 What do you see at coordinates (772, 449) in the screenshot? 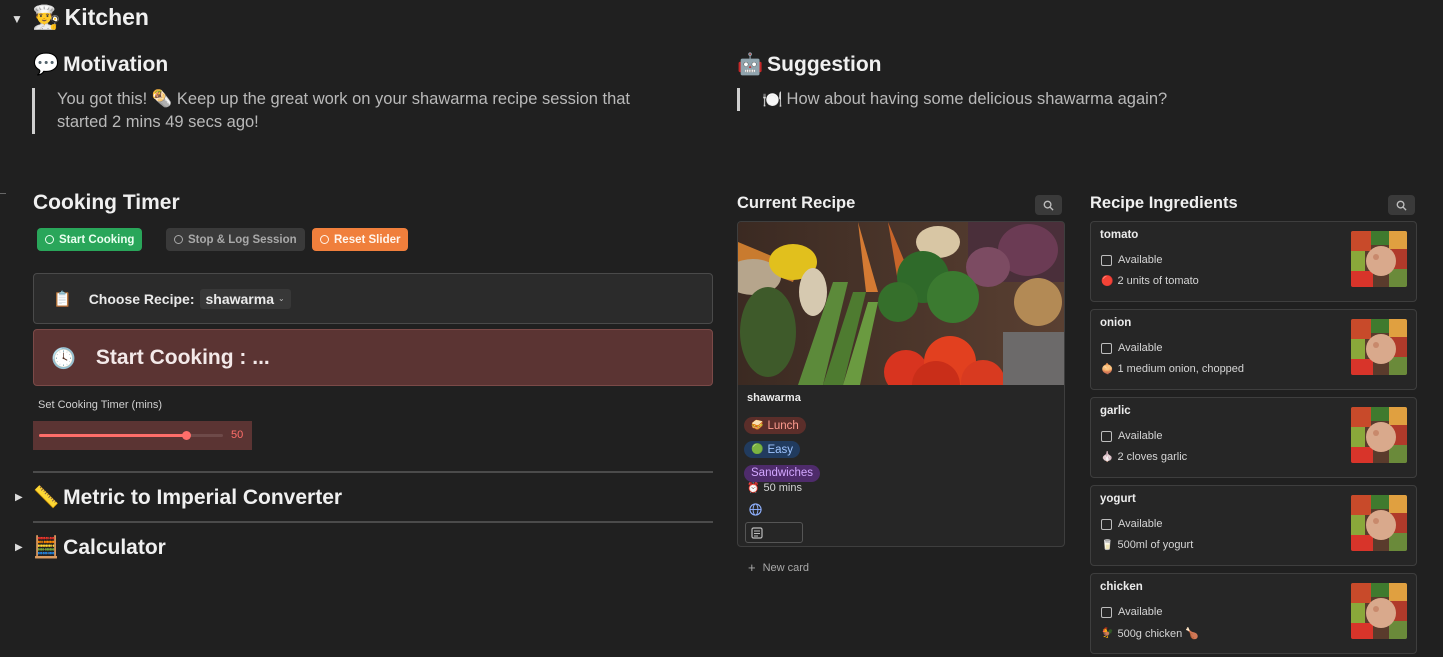
I see `recipe-tag: 🟢 Easy` at bounding box center [772, 449].